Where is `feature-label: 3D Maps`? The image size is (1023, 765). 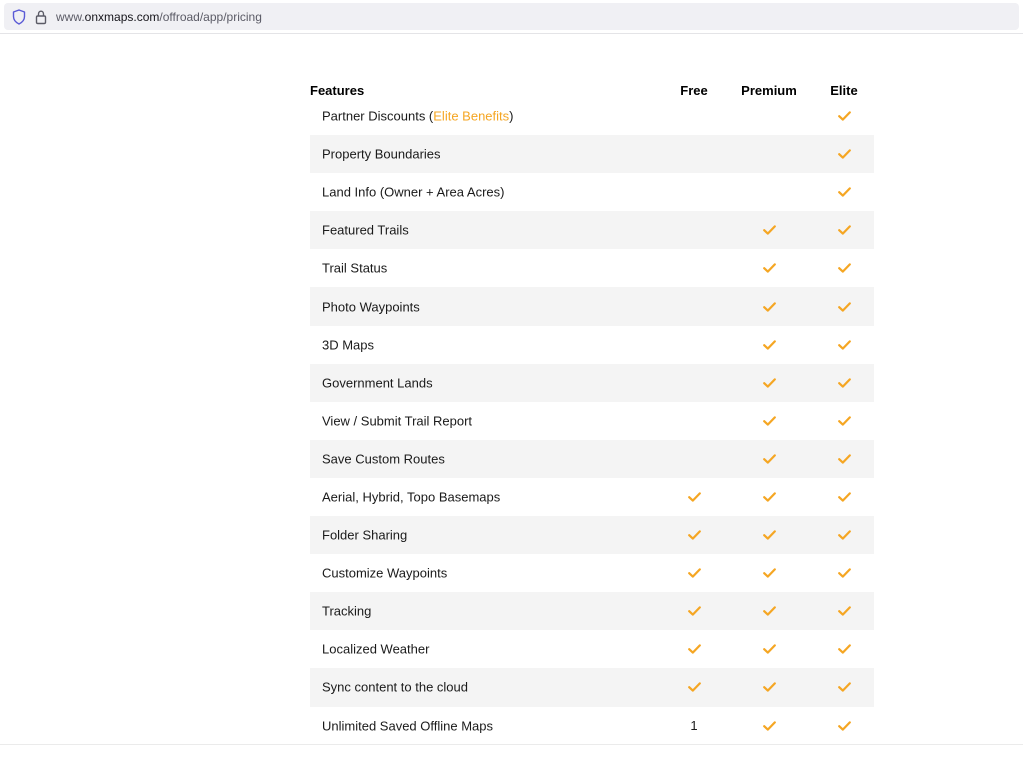 feature-label: 3D Maps is located at coordinates (348, 345).